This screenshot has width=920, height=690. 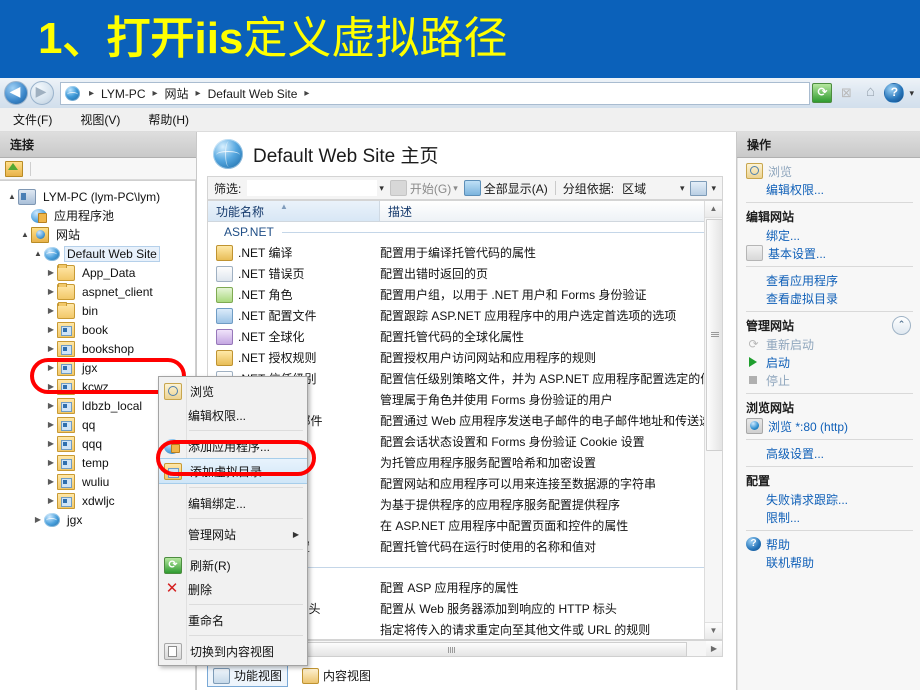 What do you see at coordinates (32, 119) in the screenshot?
I see `menu-item-file: 文件(F)` at bounding box center [32, 119].